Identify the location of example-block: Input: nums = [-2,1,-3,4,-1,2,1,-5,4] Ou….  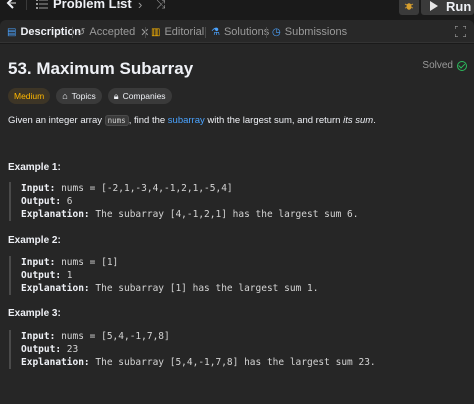
(183, 201).